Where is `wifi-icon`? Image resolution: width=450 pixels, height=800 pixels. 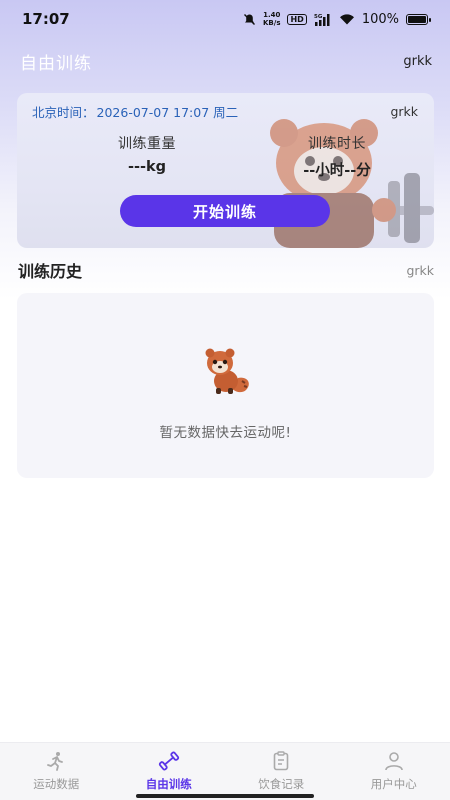
wifi-icon is located at coordinates (346, 19).